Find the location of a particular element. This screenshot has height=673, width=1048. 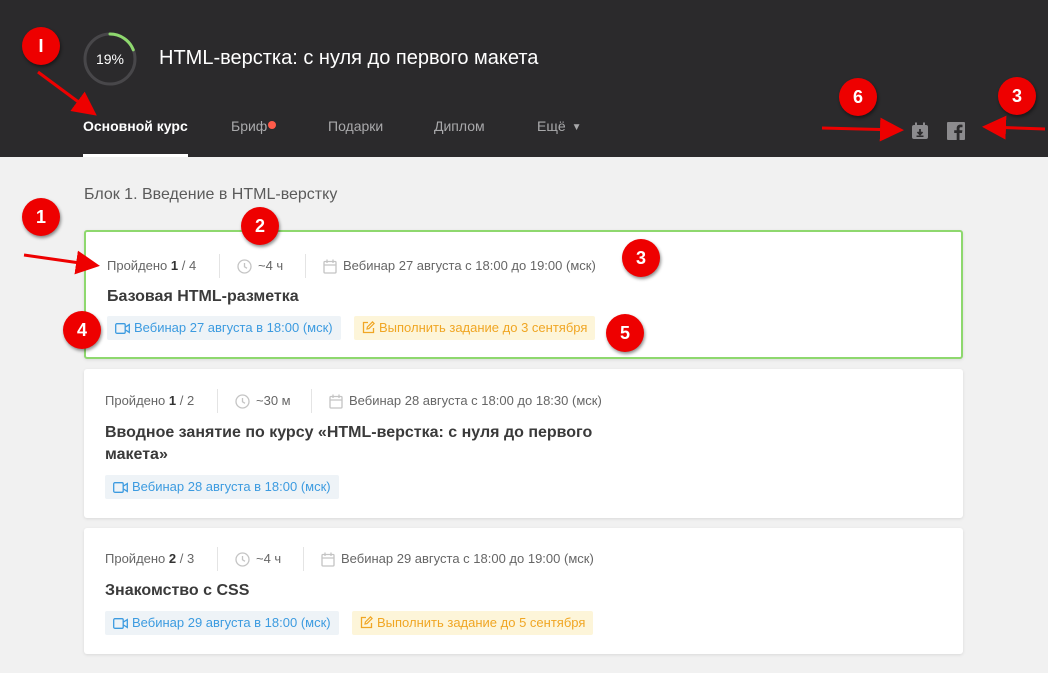

tab-label: Подарки is located at coordinates (356, 126).